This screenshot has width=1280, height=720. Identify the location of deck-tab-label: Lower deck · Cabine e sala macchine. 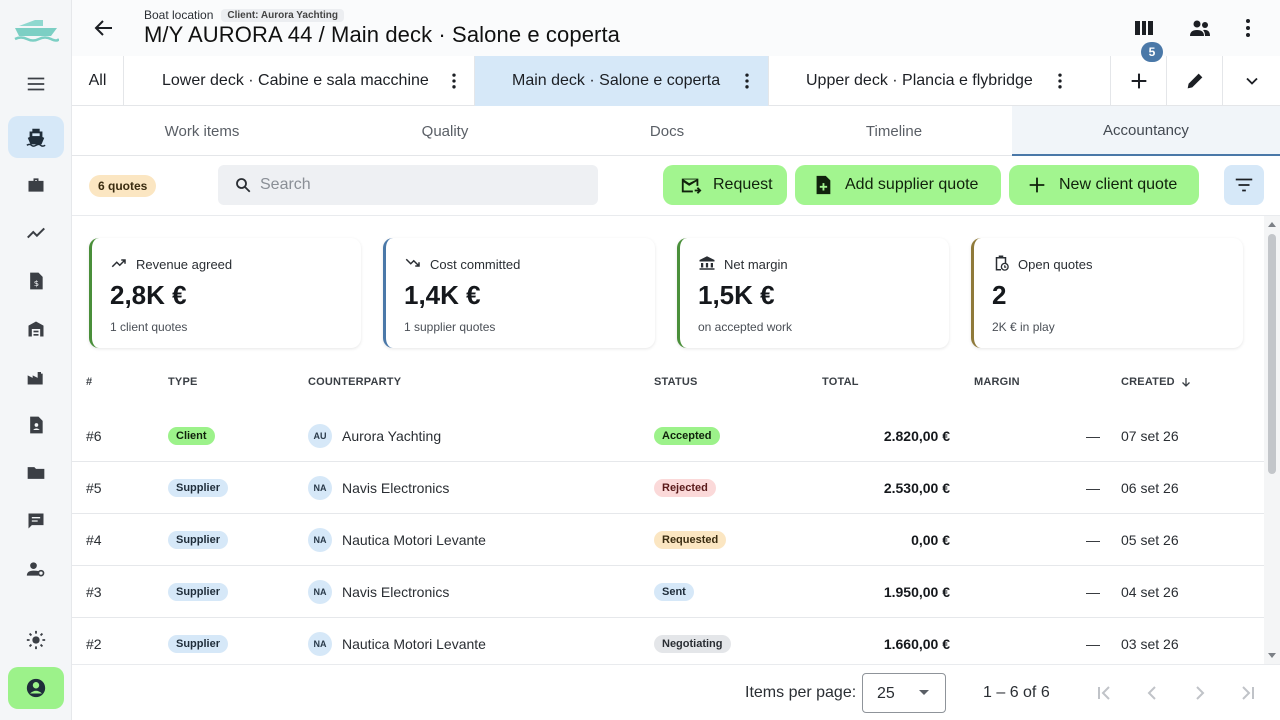
(295, 80).